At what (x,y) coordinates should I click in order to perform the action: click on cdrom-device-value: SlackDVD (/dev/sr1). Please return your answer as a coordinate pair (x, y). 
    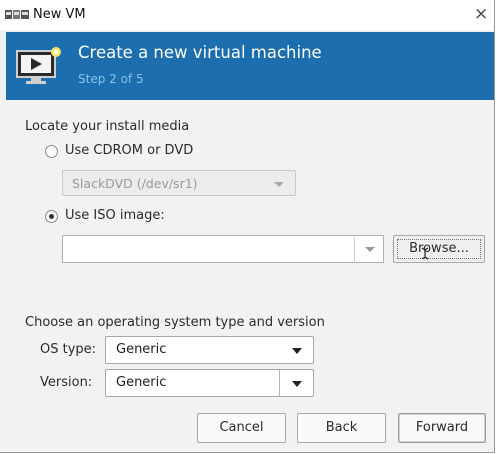
    Looking at the image, I should click on (135, 183).